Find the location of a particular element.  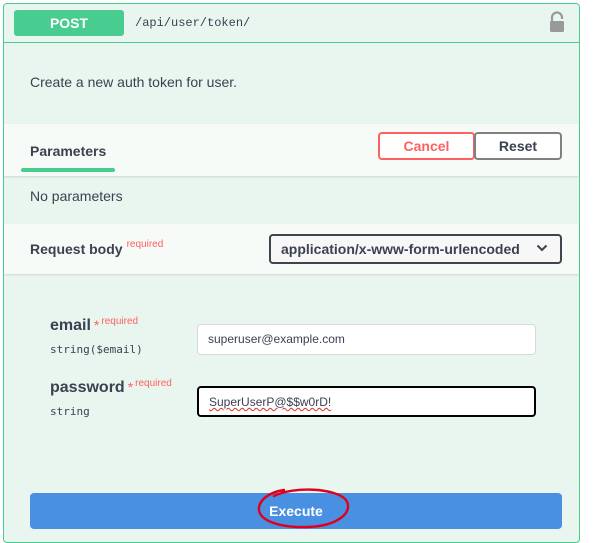

request-body-label: Request body is located at coordinates (76, 249).